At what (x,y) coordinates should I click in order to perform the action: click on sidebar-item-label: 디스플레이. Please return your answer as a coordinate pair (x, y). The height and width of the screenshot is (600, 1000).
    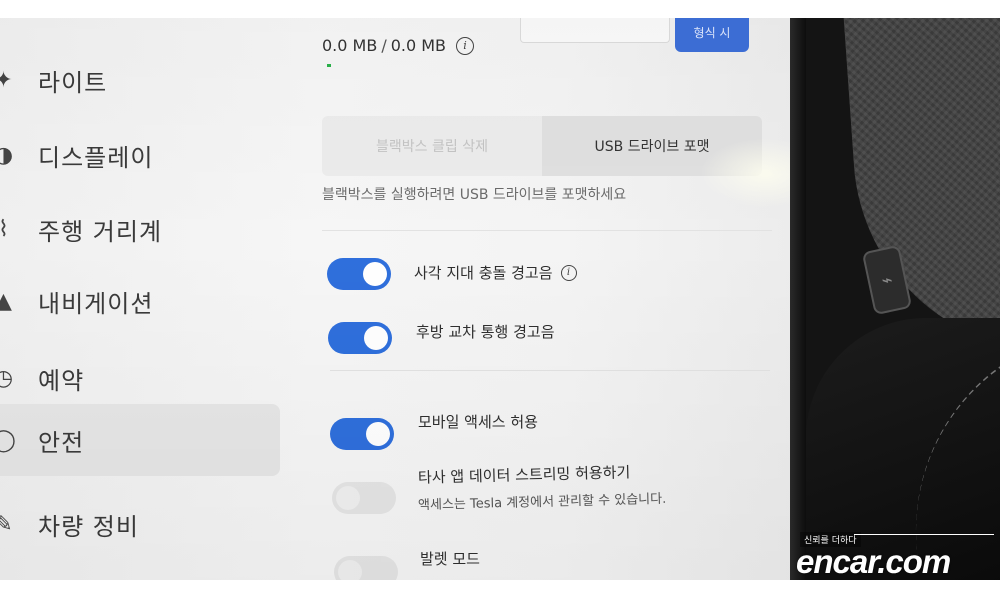
    Looking at the image, I should click on (96, 157).